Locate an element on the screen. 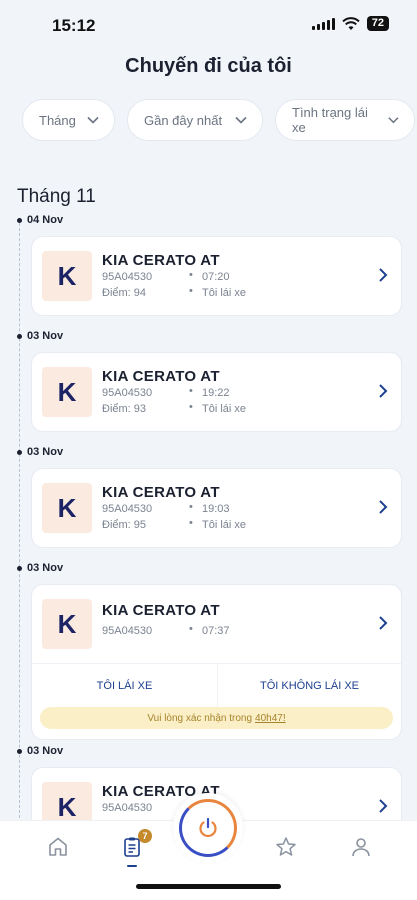 The image size is (417, 900). trip-power-button is located at coordinates (208, 828).